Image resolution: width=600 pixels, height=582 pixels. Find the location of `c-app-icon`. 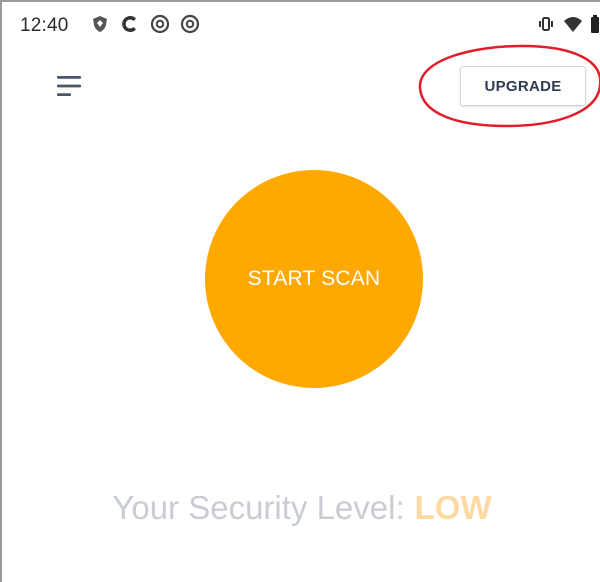

c-app-icon is located at coordinates (130, 24).